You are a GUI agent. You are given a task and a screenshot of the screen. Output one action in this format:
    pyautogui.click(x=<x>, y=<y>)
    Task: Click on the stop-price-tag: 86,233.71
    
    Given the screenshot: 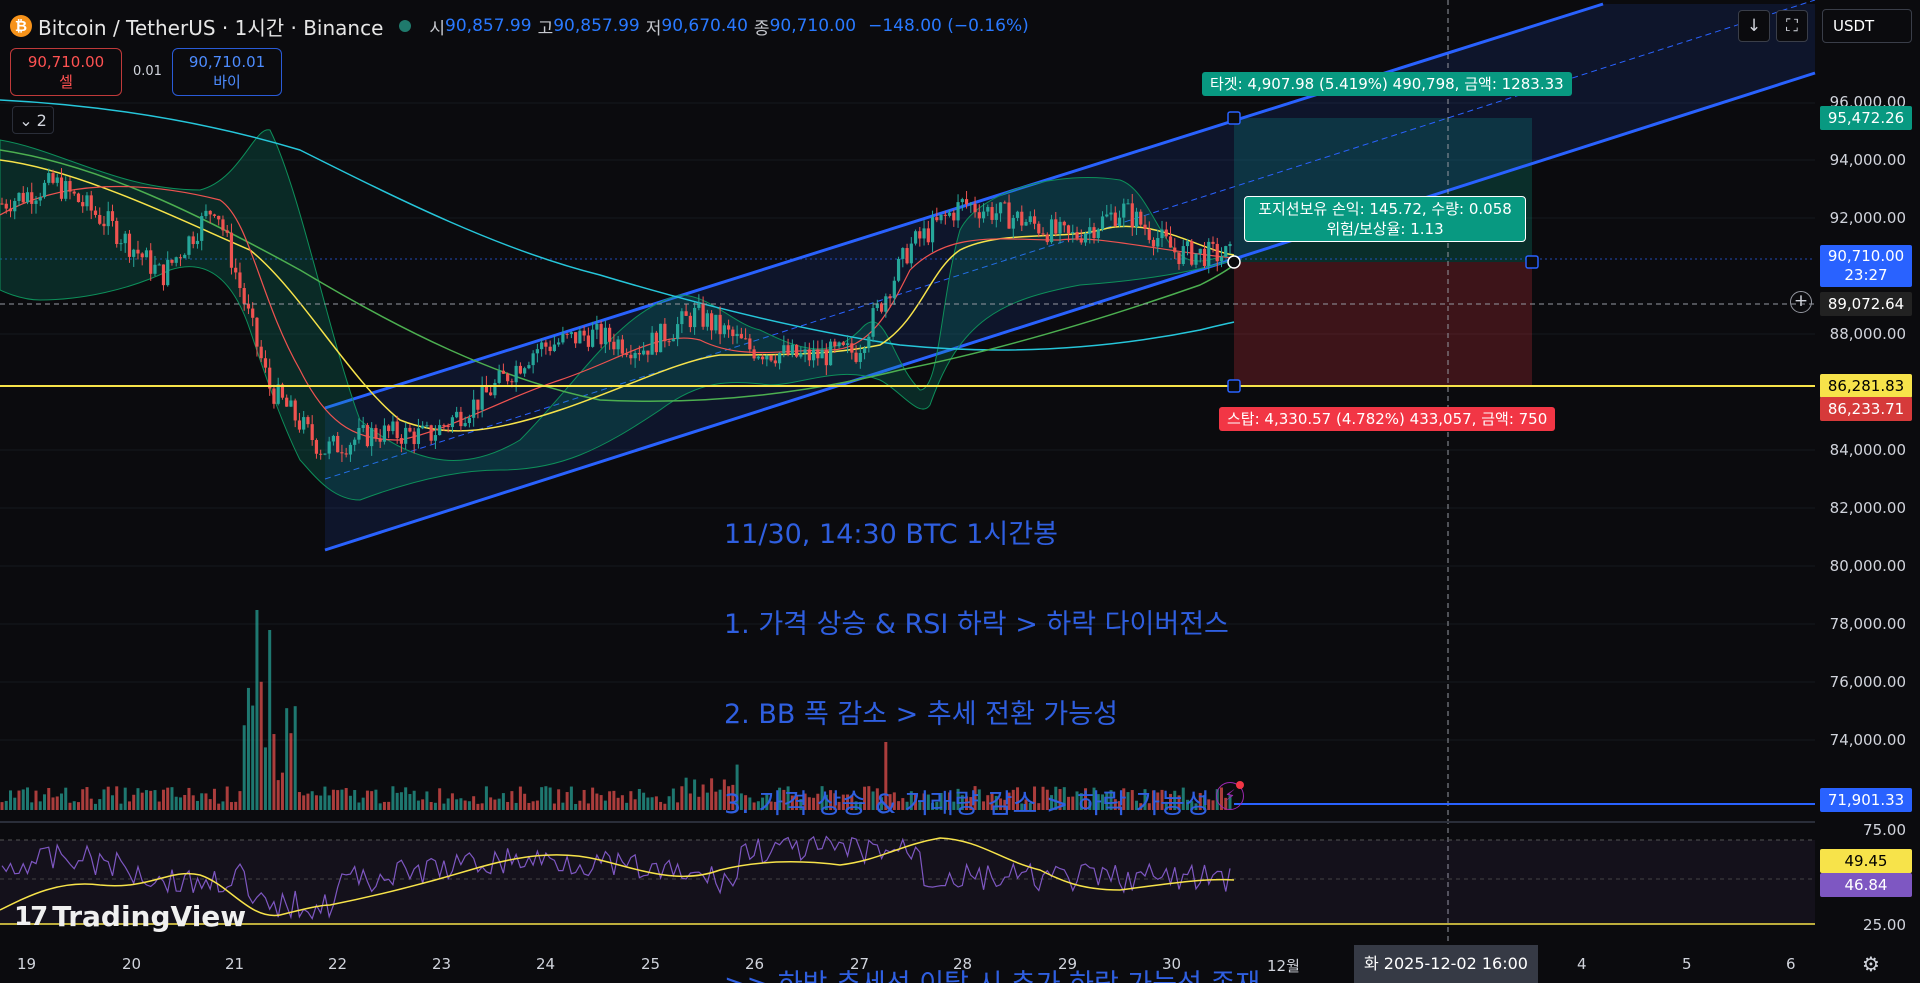 What is the action you would take?
    pyautogui.click(x=1866, y=409)
    